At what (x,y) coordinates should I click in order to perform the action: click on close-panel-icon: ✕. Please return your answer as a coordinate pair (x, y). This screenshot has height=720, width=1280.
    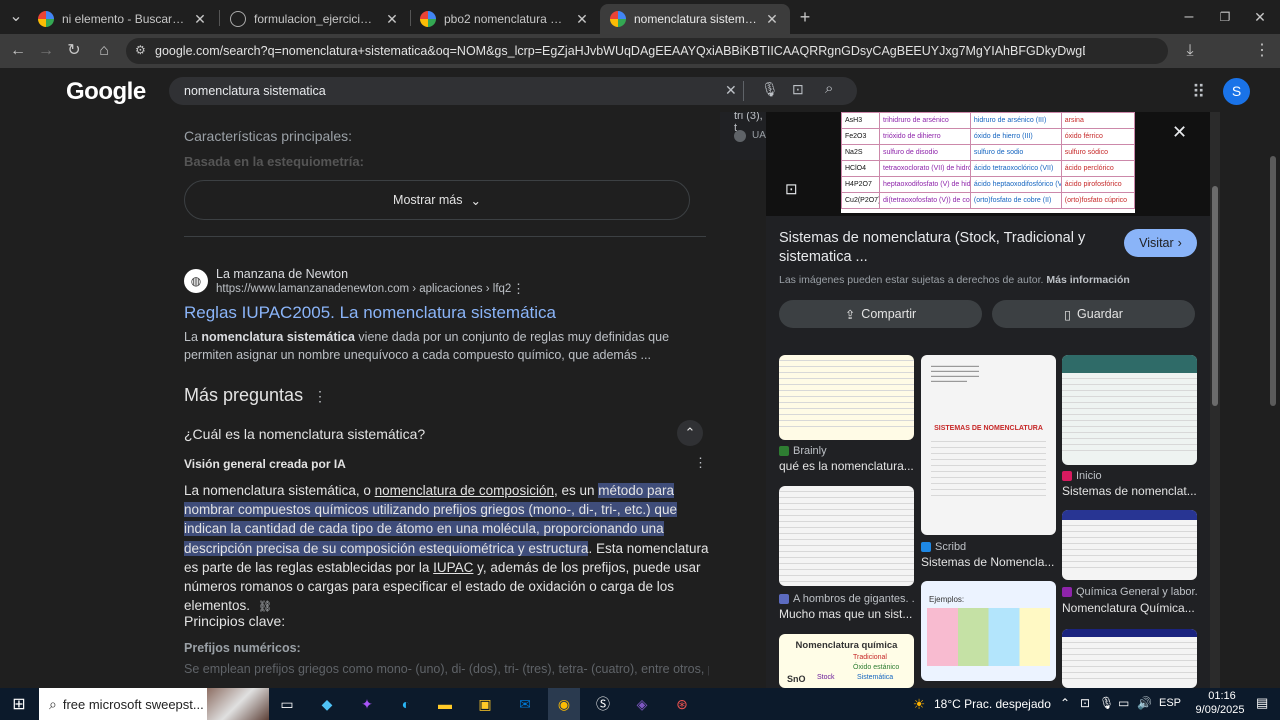
    Looking at the image, I should click on (1179, 132).